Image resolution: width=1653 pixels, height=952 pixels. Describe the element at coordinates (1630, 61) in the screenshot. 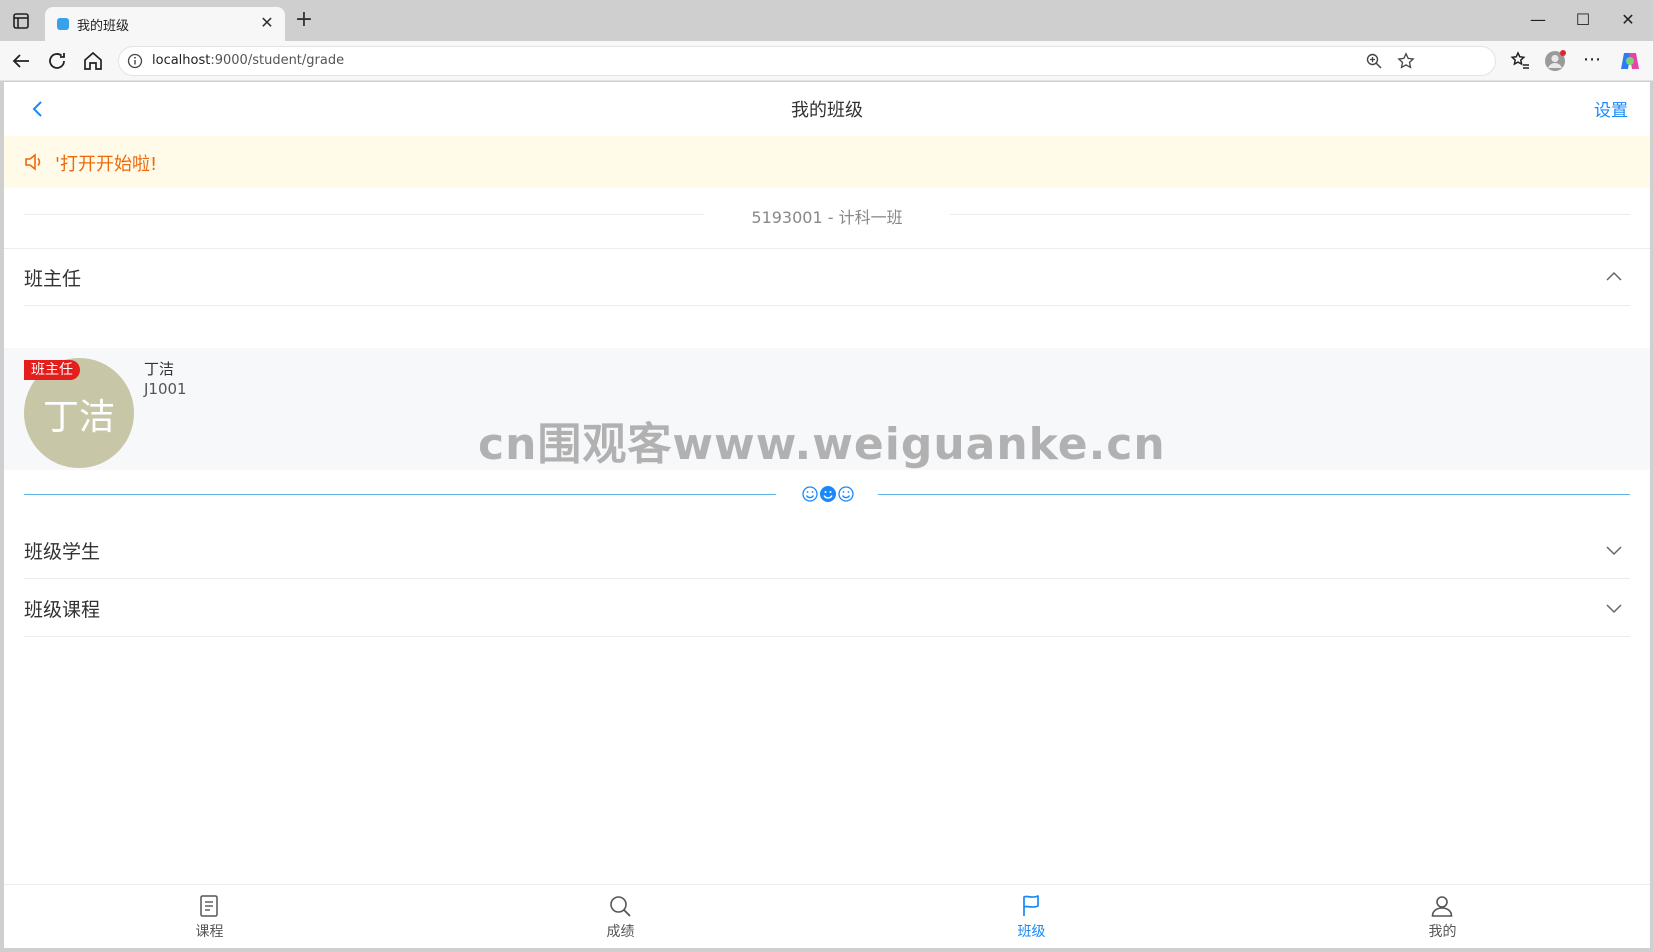

I see `copilot-icon` at that location.